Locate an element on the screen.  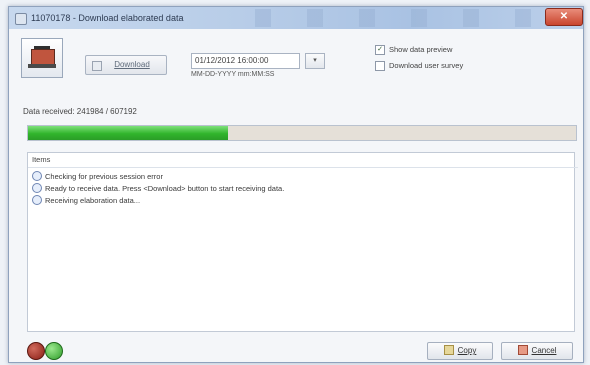
cancel-button: Cancel is located at coordinates (537, 351).